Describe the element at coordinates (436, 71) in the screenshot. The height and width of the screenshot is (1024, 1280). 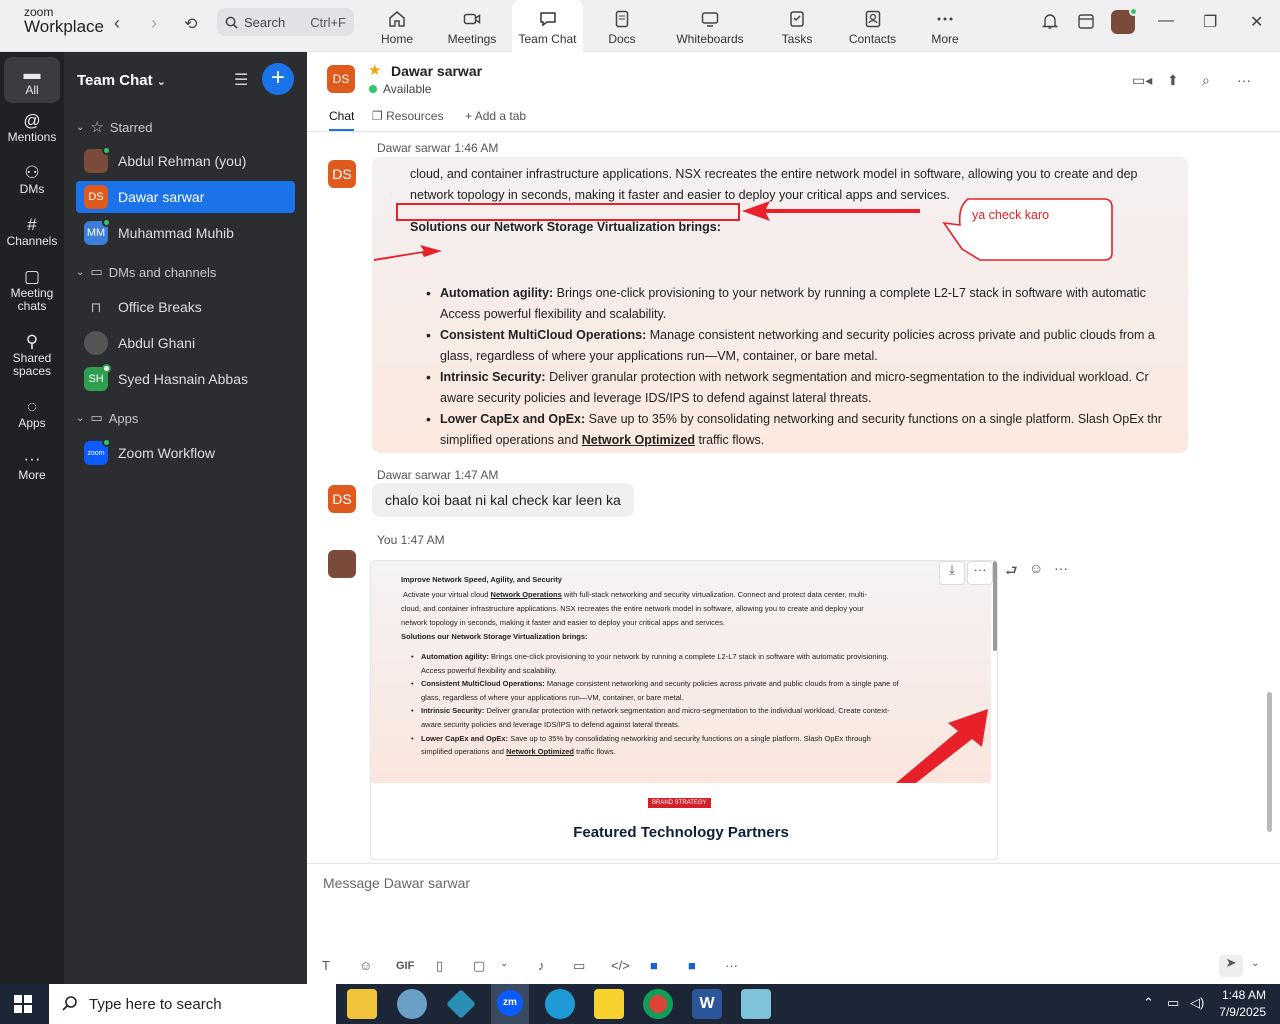
I see `contact-name: Dawar sarwar` at that location.